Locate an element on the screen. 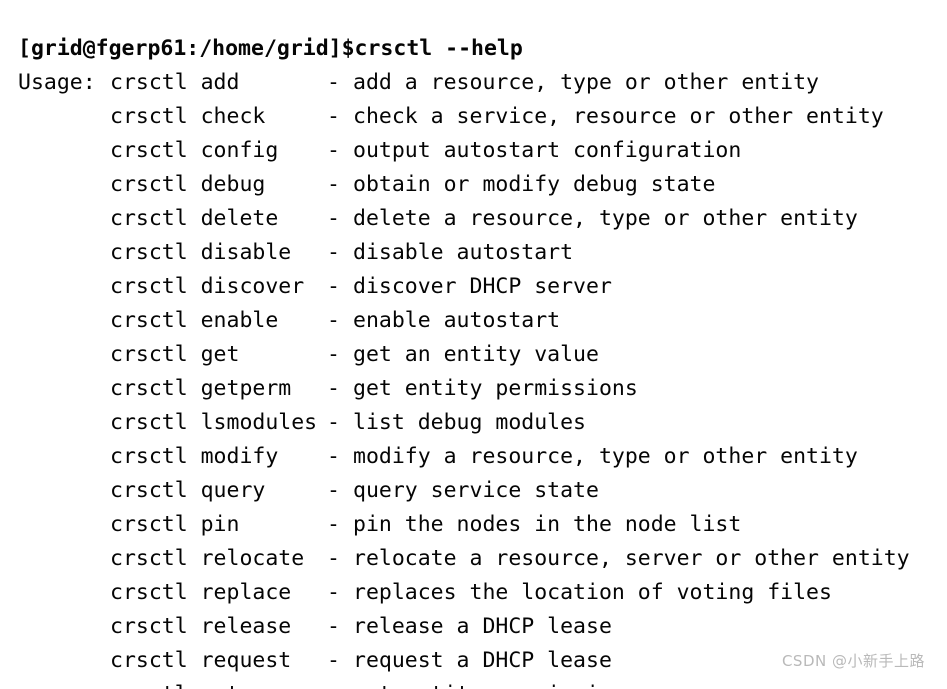 This screenshot has height=689, width=947. usage-description: output autostart configuration is located at coordinates (547, 150).